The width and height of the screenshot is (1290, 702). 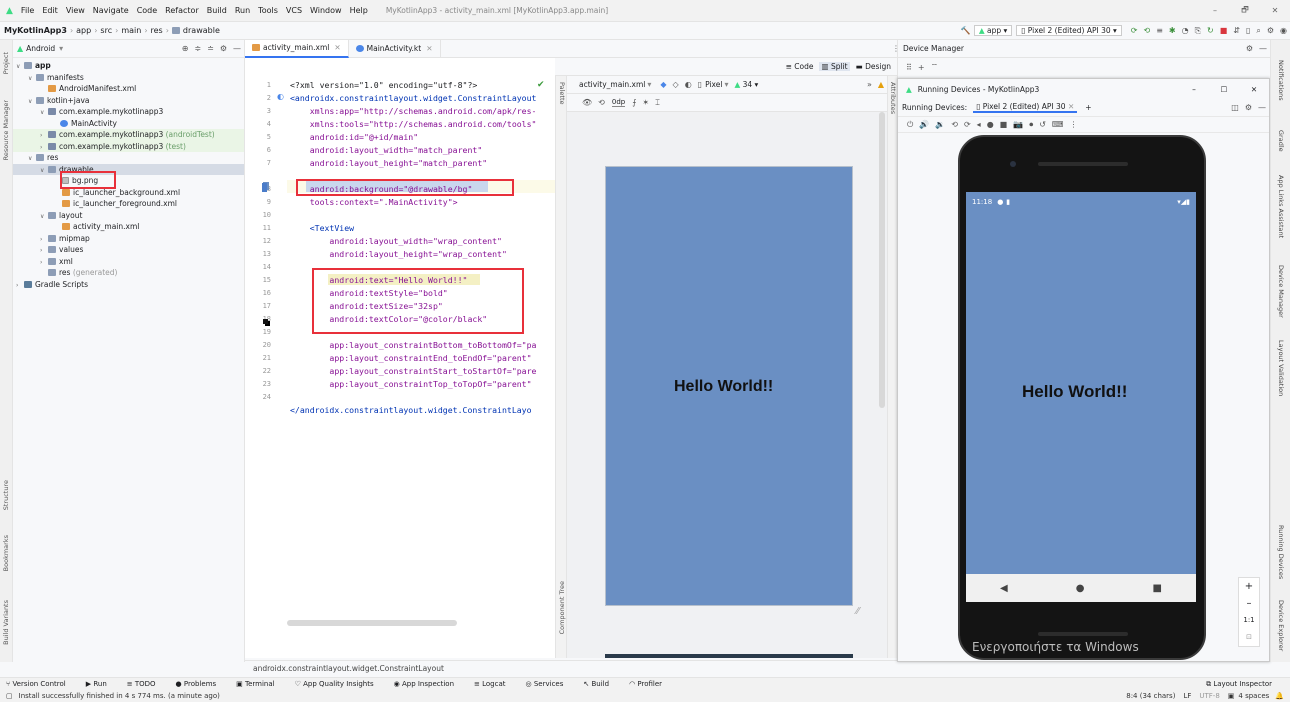 I want to click on breadcrumb-app: app, so click(x=83, y=30).